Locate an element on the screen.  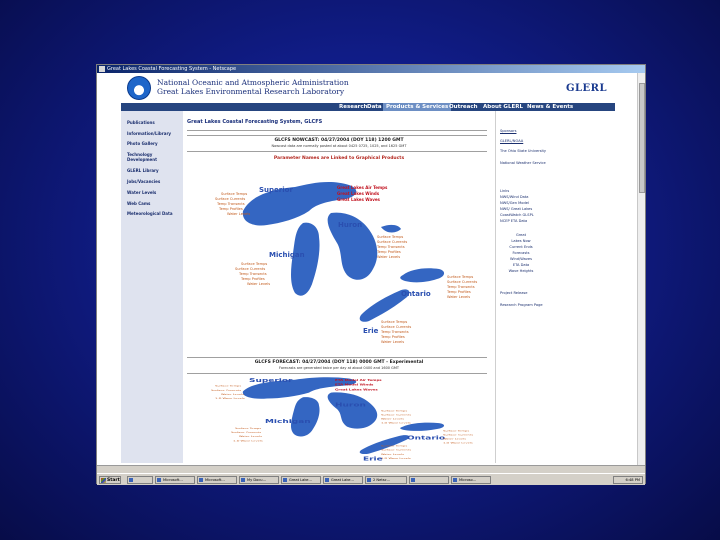
osu-link: The Ohio State University is located at coordinates (523, 151).